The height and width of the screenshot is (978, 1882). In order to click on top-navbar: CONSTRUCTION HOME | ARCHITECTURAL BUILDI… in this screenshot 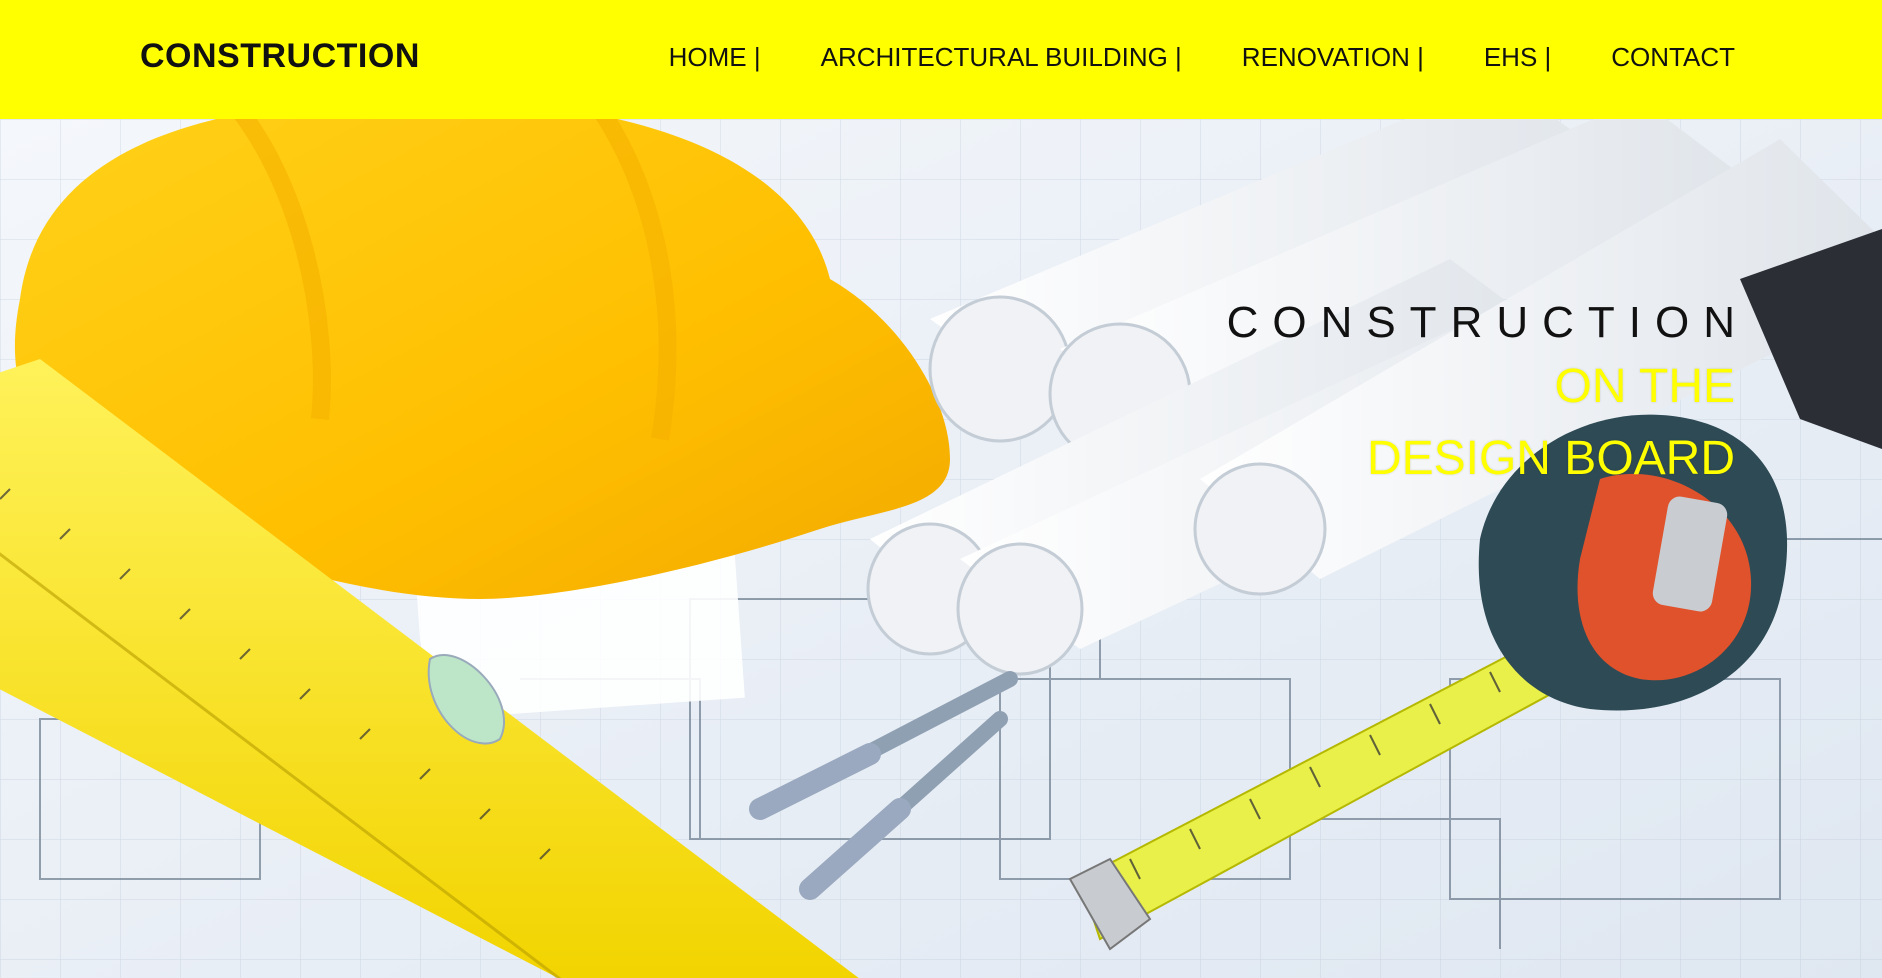, I will do `click(941, 59)`.